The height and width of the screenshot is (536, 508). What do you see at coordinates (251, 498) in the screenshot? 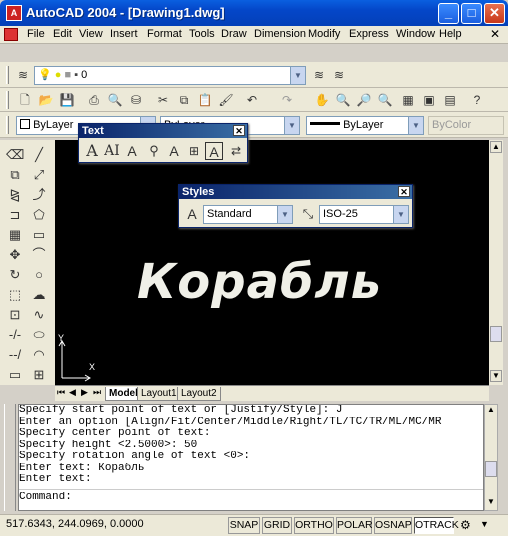
I see `command-input: Command:` at bounding box center [251, 498].